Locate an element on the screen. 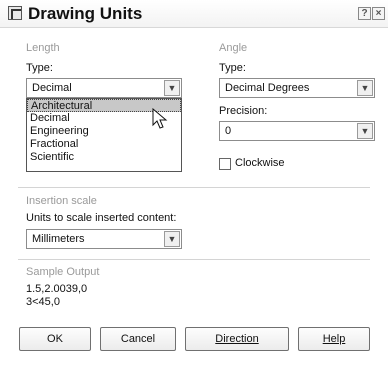 This screenshot has height=367, width=388. title-help-button: ? is located at coordinates (364, 13).